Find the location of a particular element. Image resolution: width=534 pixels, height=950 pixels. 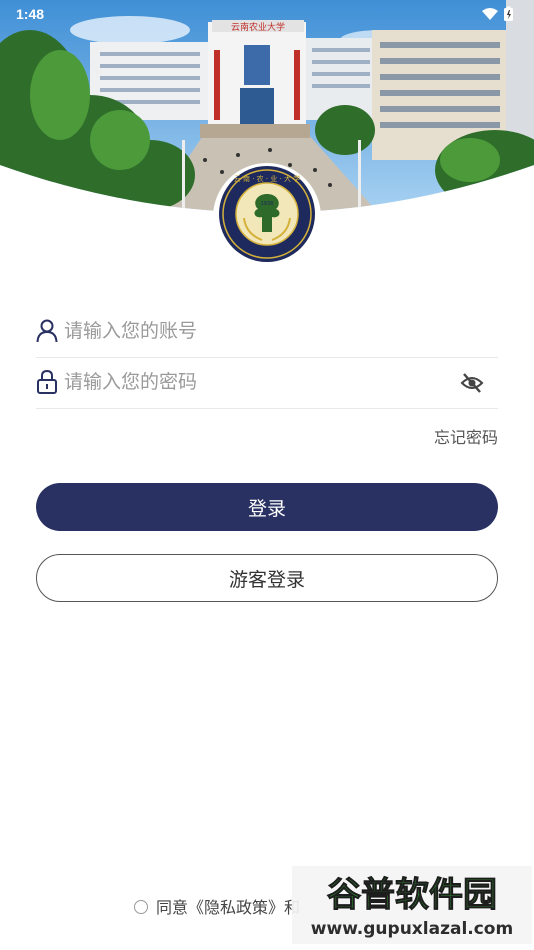

svg-text: 1938 is located at coordinates (267, 204).